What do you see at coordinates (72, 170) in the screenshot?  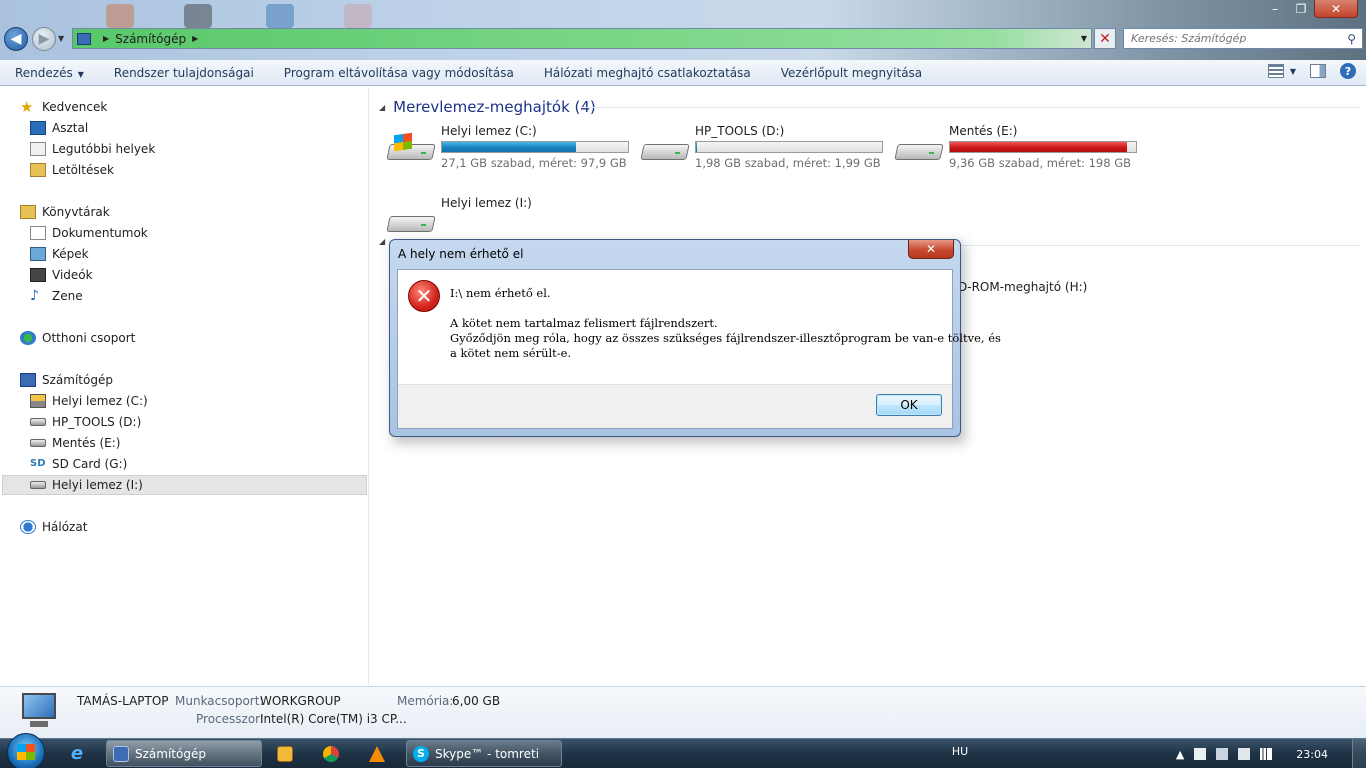 I see `nav-downloads: Letöltések` at bounding box center [72, 170].